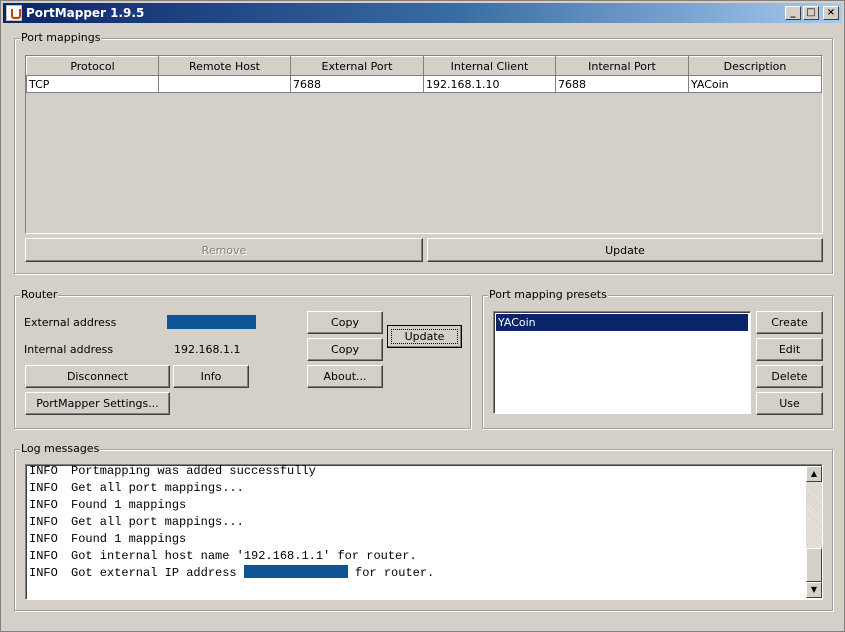 This screenshot has height=632, width=845. What do you see at coordinates (345, 322) in the screenshot?
I see `copy-external-address-button: Copy` at bounding box center [345, 322].